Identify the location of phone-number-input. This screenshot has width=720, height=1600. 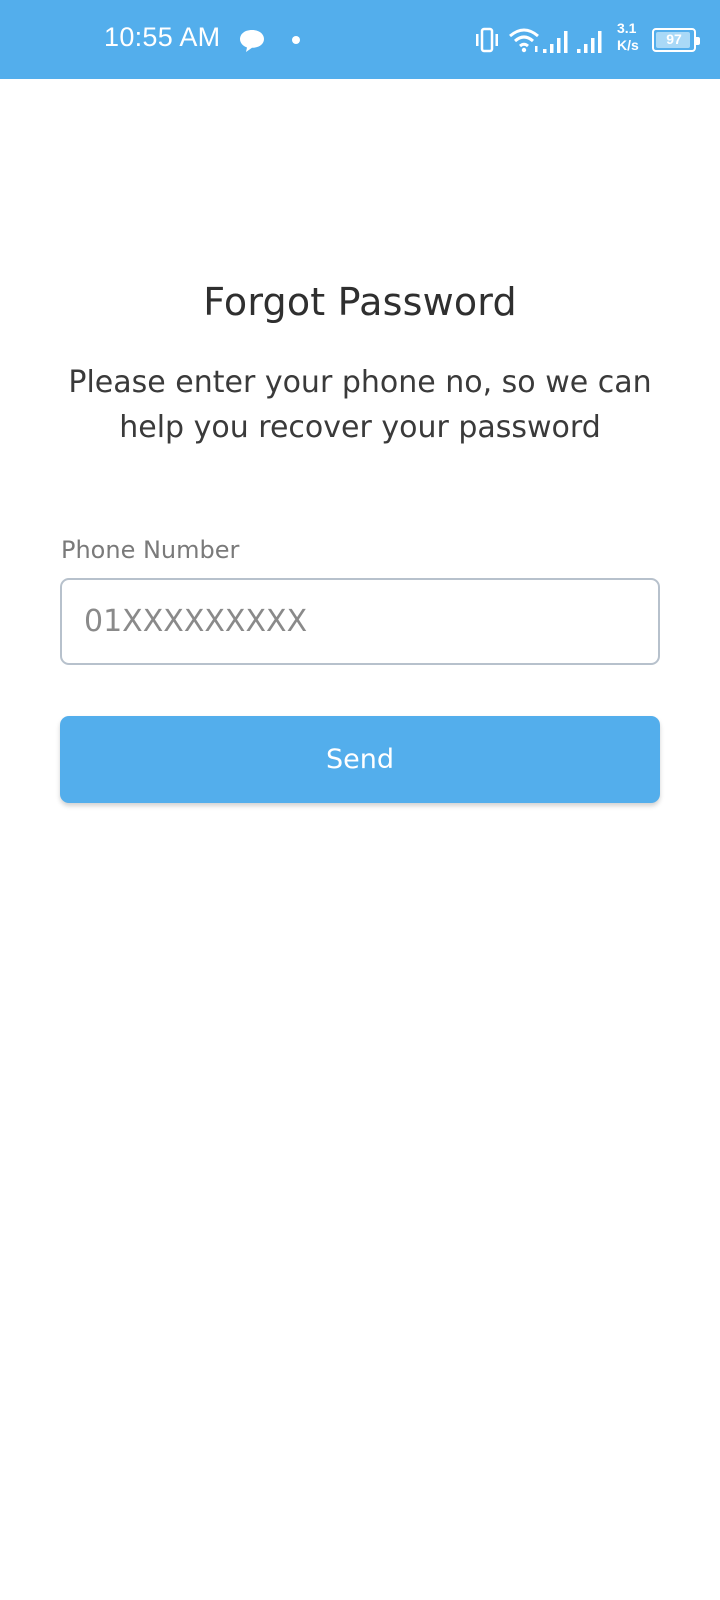
(360, 621).